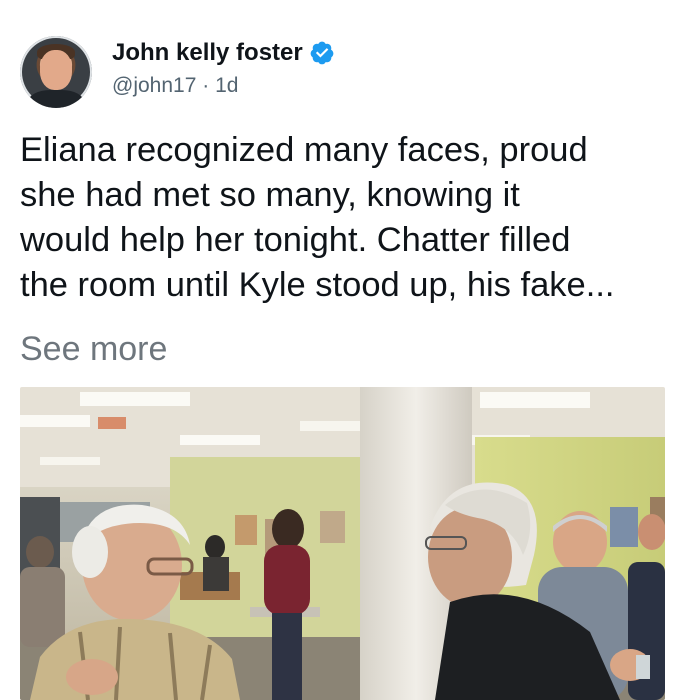 This screenshot has width=700, height=700. What do you see at coordinates (154, 85) in the screenshot?
I see `author-handle: @john17` at bounding box center [154, 85].